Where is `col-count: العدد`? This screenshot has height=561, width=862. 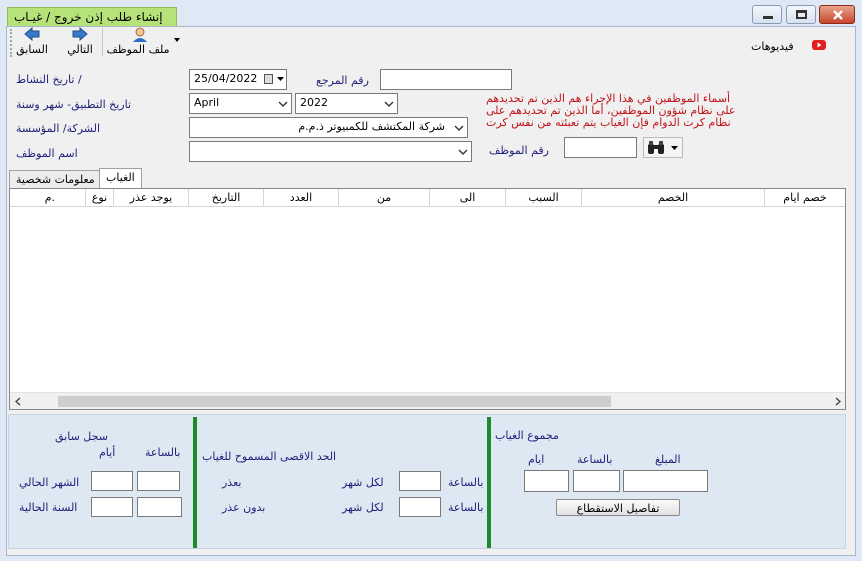
col-count: العدد is located at coordinates (300, 198).